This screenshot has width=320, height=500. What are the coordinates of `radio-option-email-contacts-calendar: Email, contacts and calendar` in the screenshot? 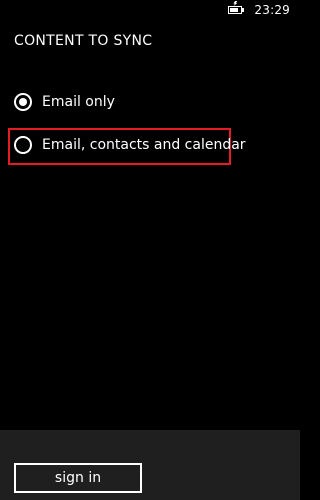 It's located at (130, 145).